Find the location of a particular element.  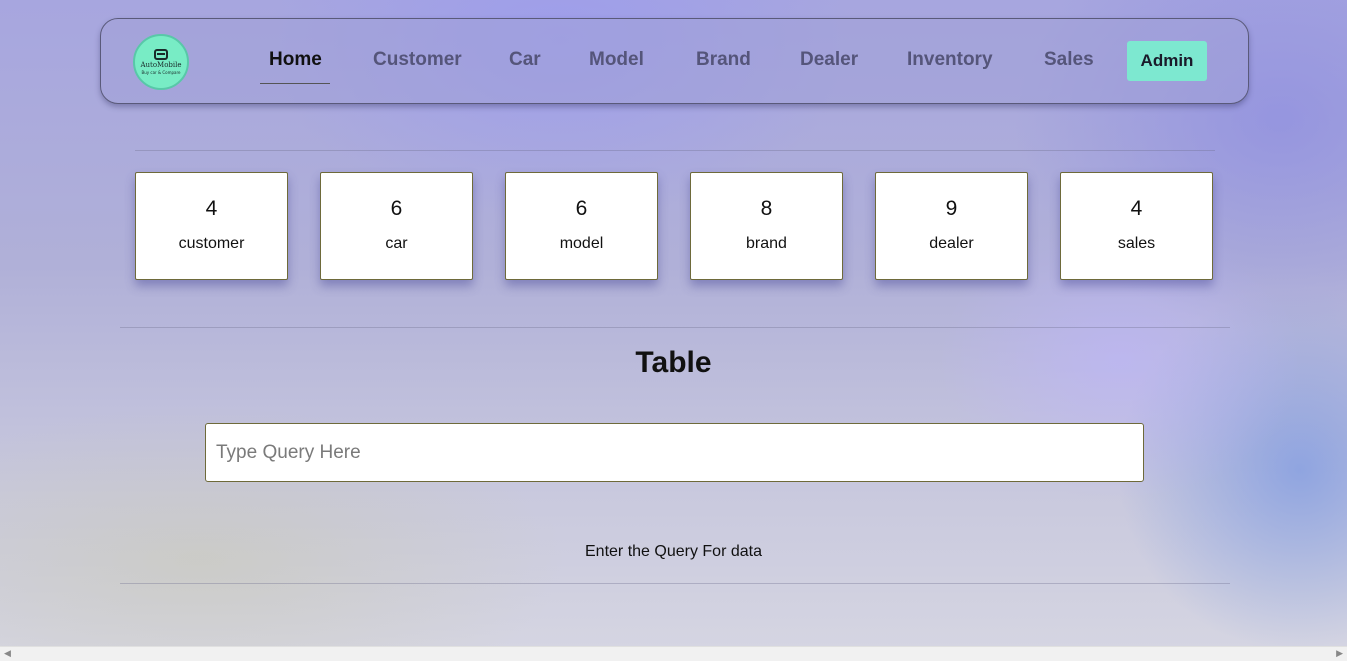

stat-card-sales: 4 sales is located at coordinates (1136, 226).